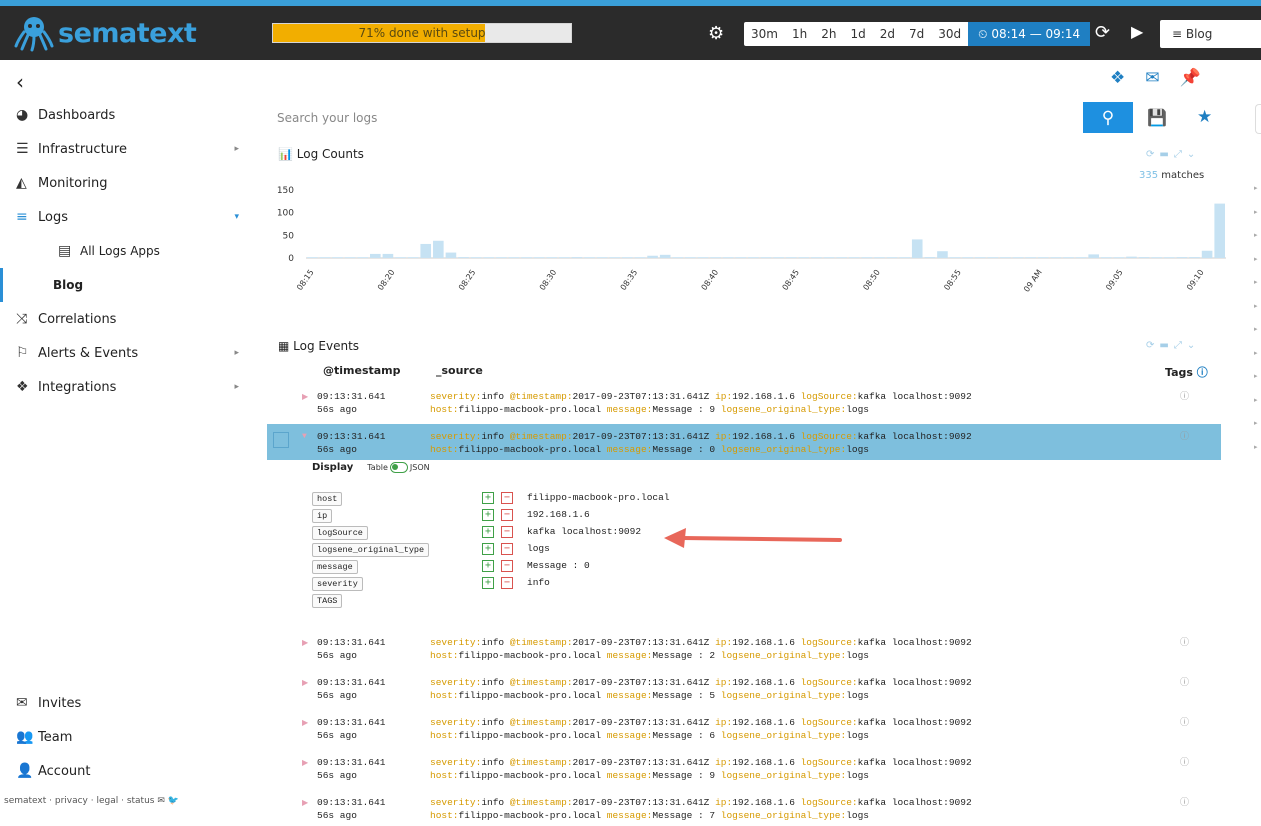  I want to click on search-button: ⚲, so click(1108, 117).